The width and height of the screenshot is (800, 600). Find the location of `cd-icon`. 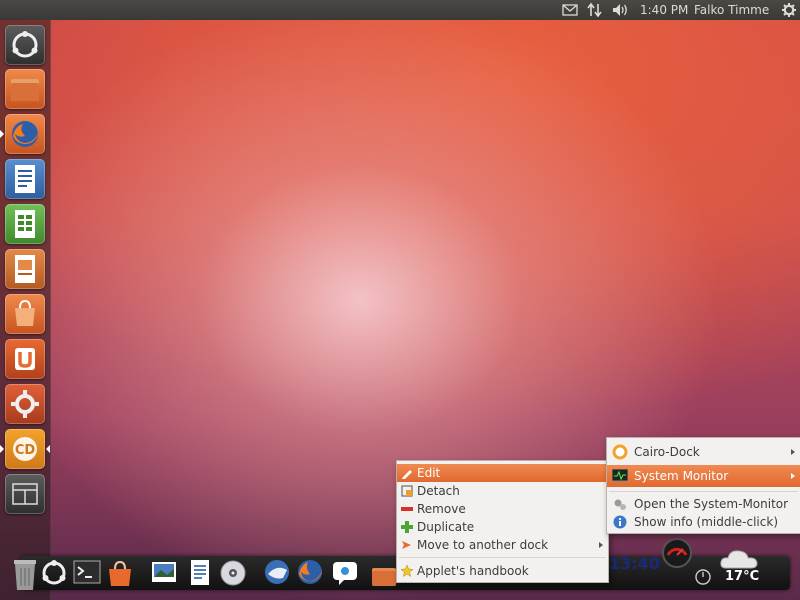

cd-icon is located at coordinates (233, 573).